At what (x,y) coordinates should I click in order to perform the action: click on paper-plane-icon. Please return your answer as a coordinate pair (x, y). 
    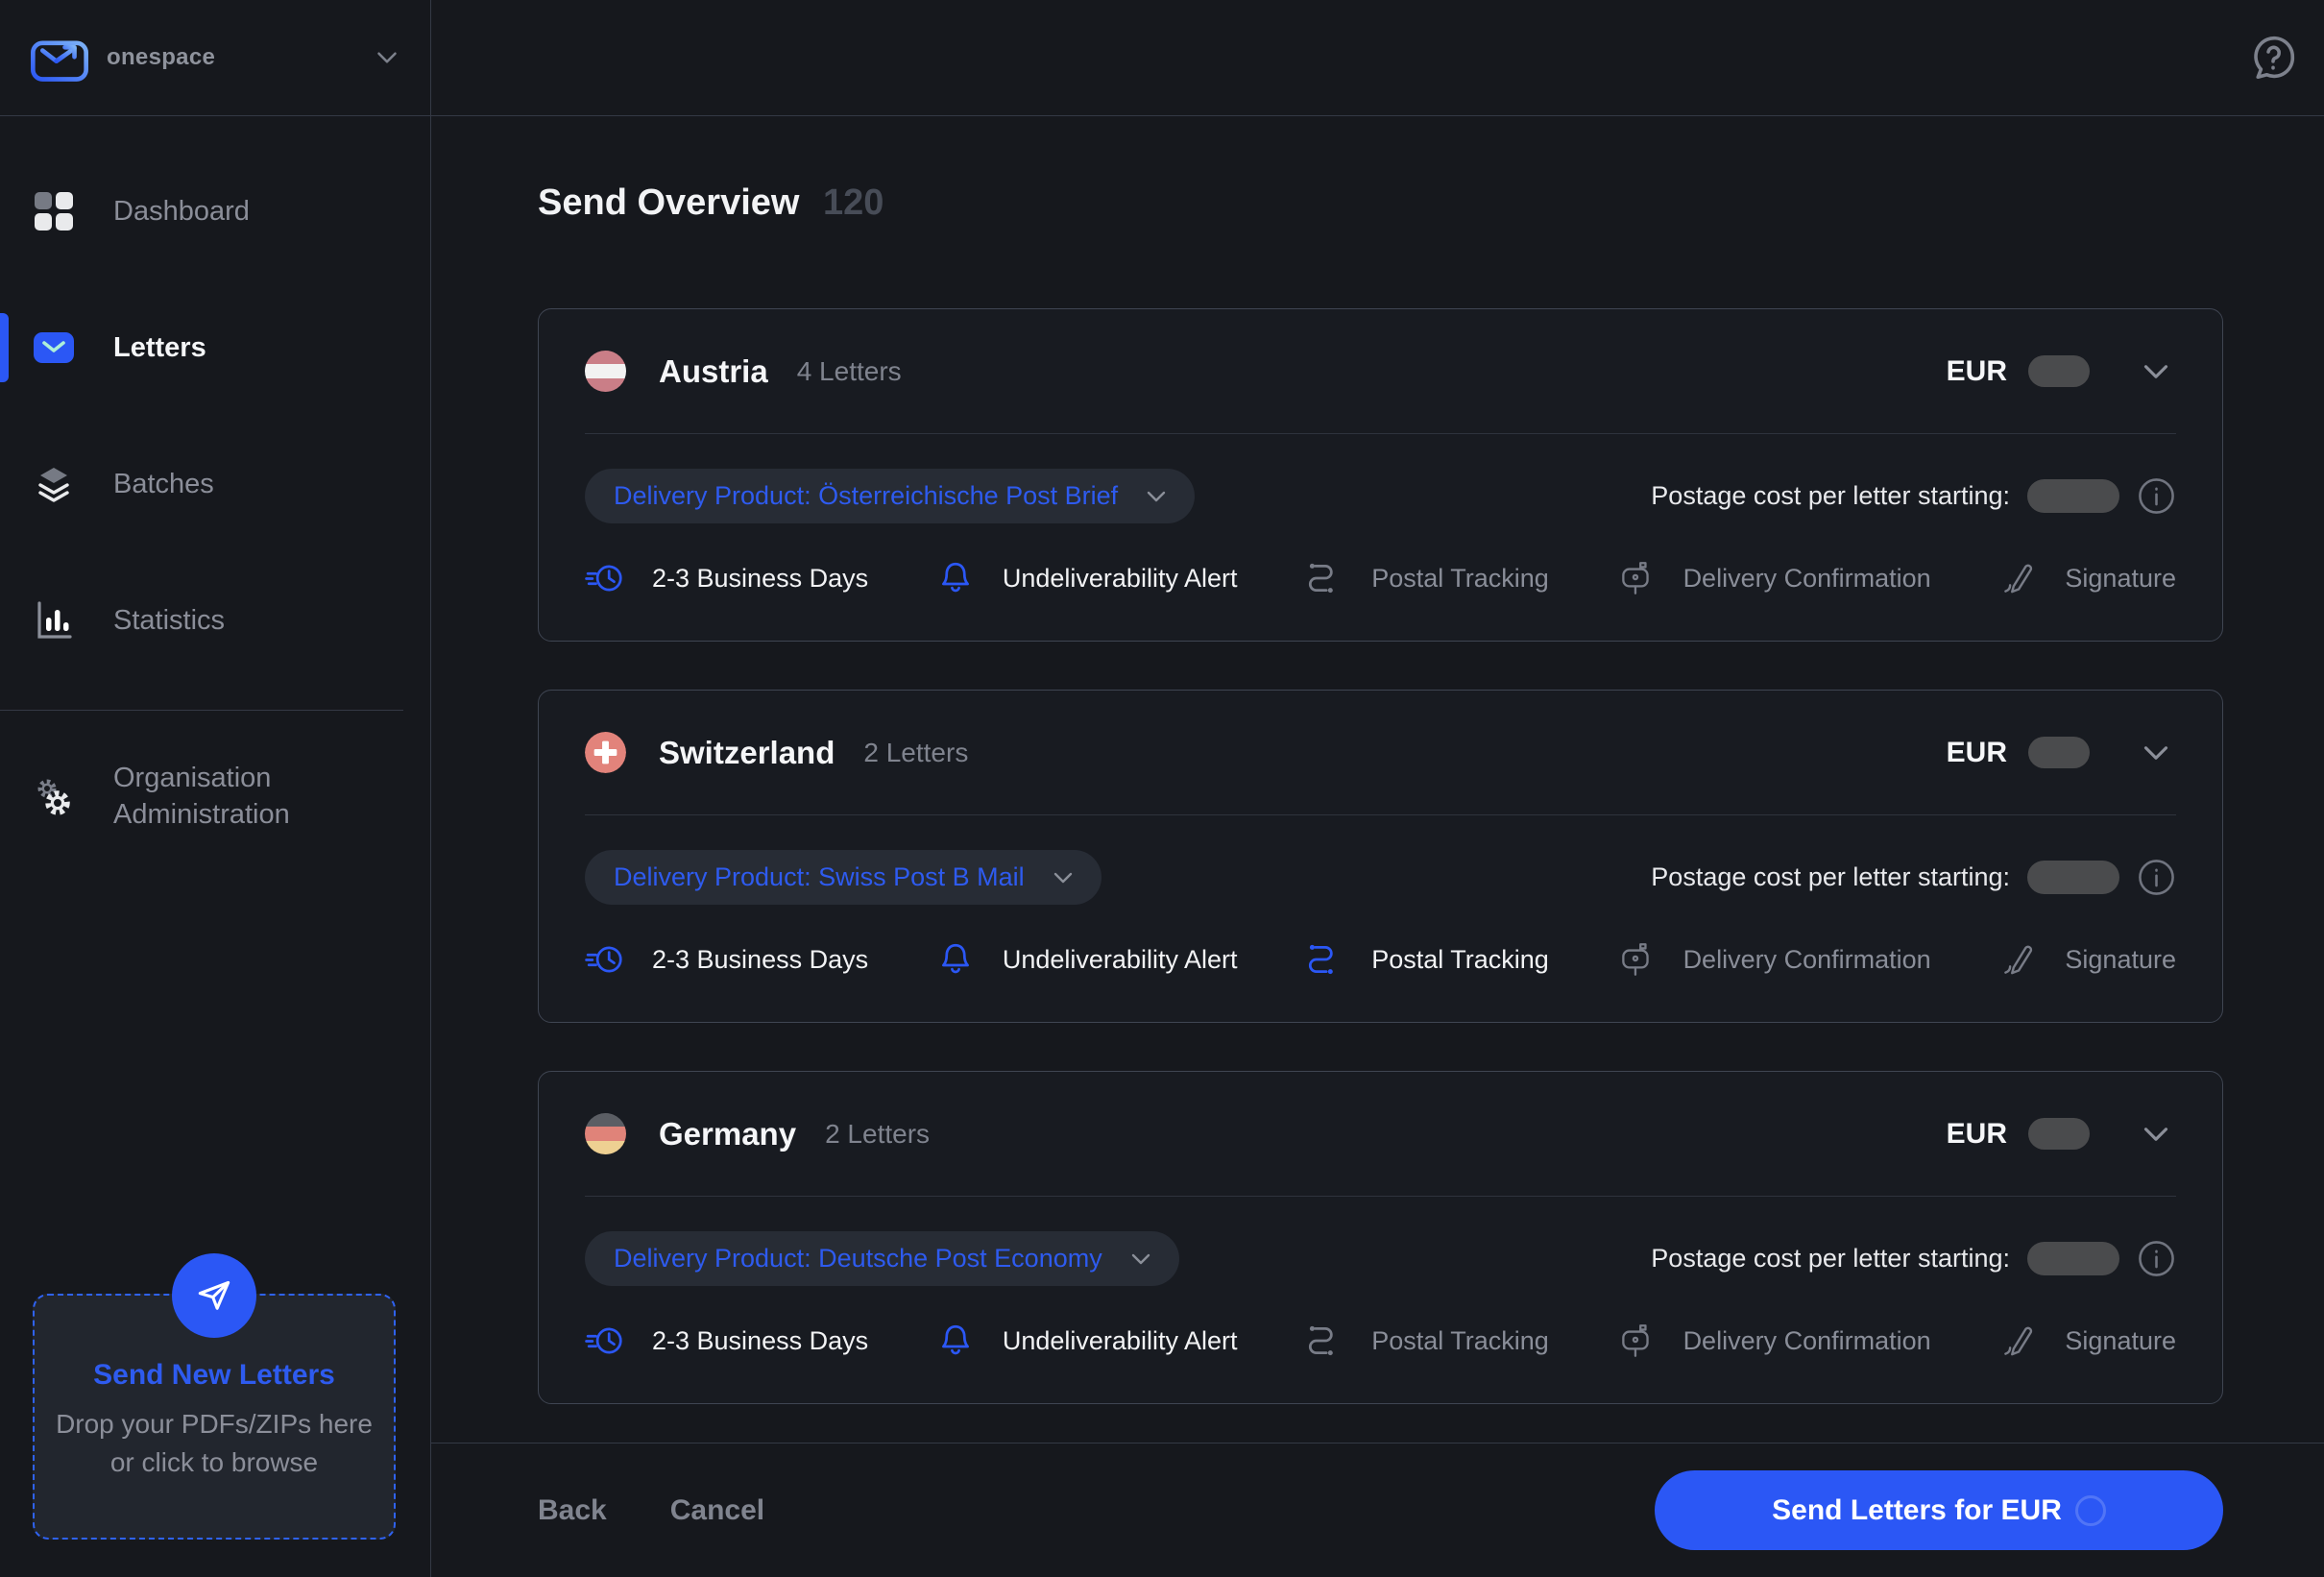
    Looking at the image, I should click on (214, 1295).